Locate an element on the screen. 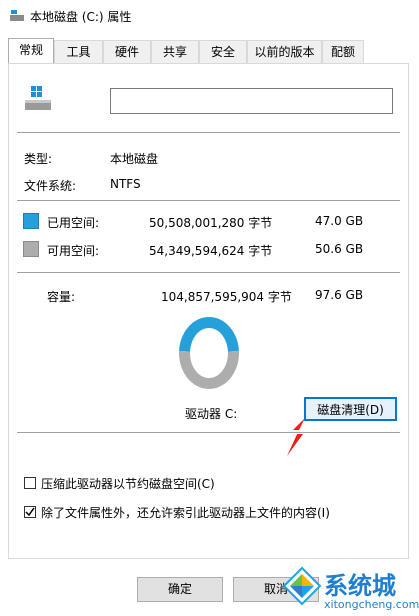  donut-used-slice is located at coordinates (209, 334).